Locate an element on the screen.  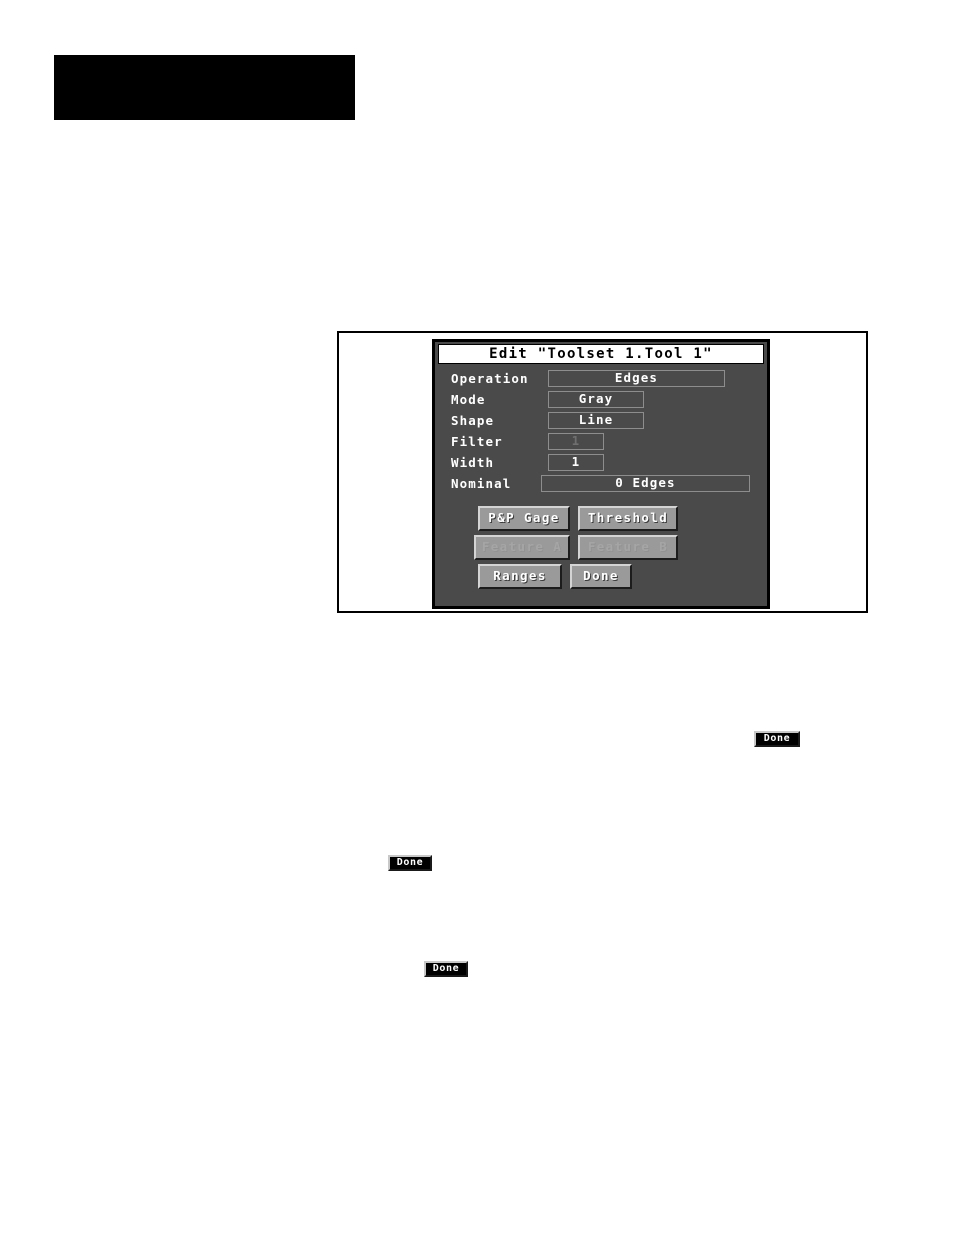
dialog-titlebar: Edit "Toolset 1.Tool 1" is located at coordinates (601, 354).